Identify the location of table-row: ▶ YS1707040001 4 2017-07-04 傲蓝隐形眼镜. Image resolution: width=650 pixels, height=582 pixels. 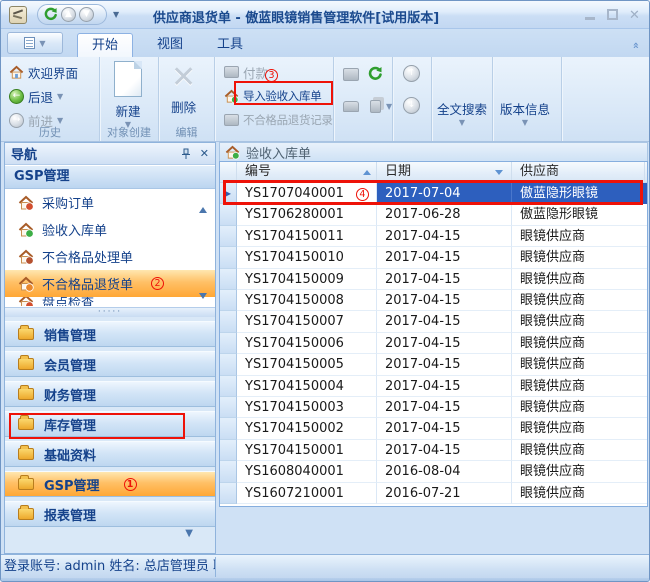
(433, 194).